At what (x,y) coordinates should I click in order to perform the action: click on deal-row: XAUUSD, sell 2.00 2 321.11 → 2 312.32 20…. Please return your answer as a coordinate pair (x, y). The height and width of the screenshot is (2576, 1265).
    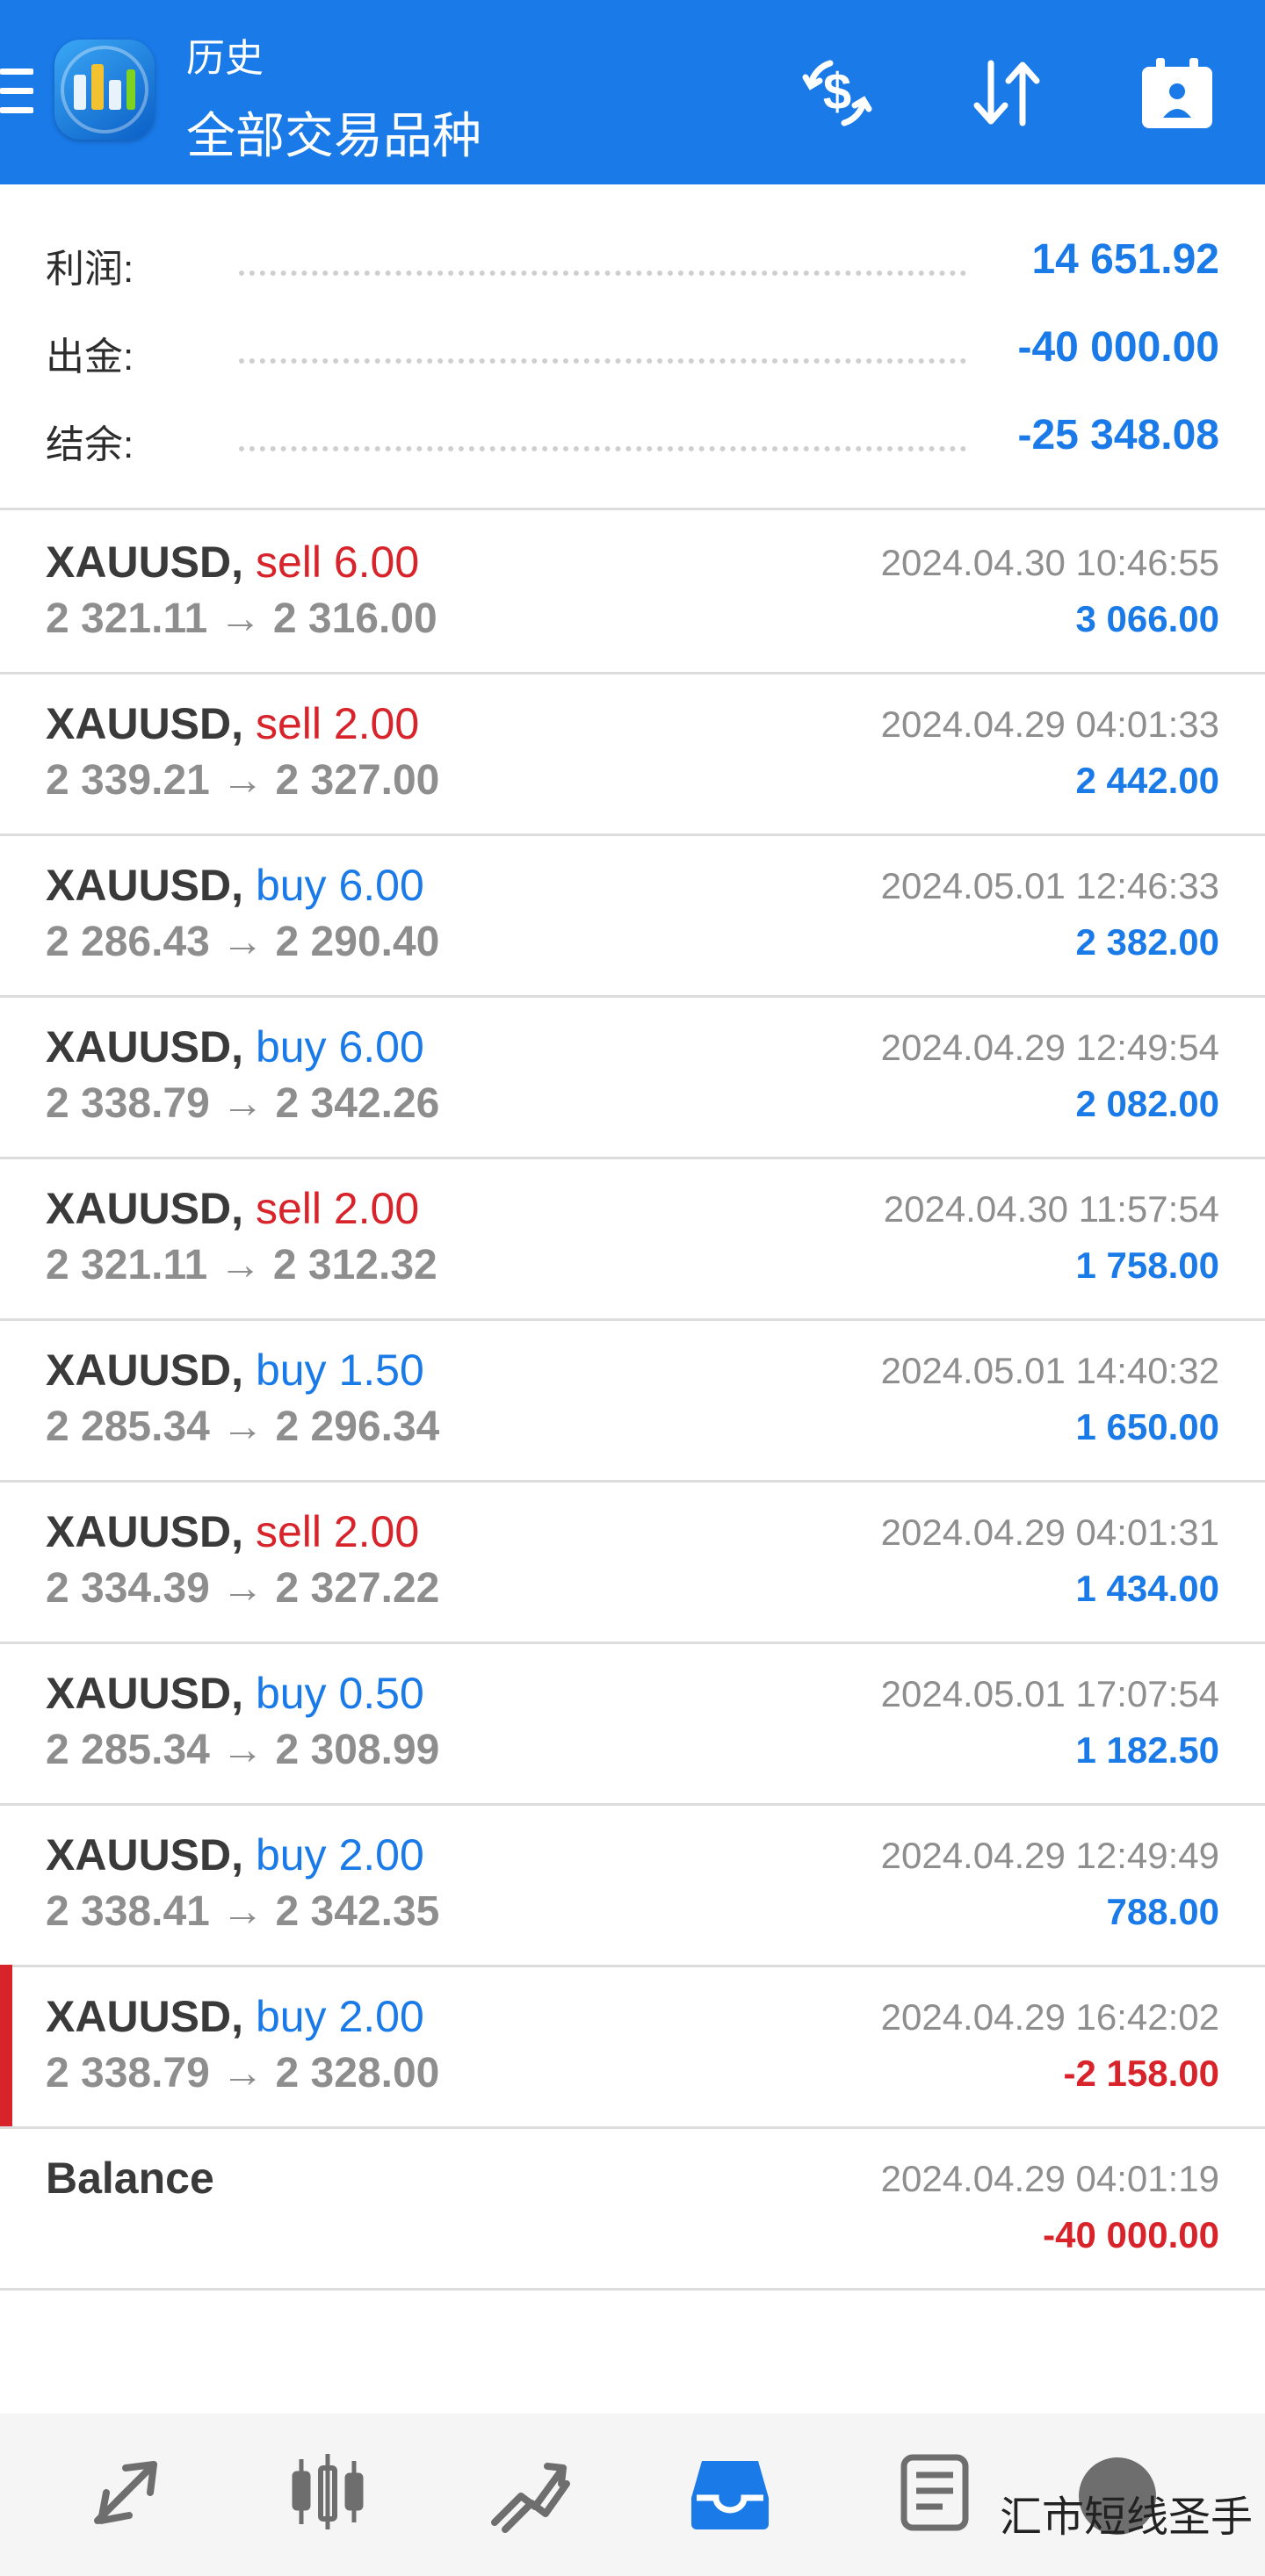
    Looking at the image, I should click on (632, 1239).